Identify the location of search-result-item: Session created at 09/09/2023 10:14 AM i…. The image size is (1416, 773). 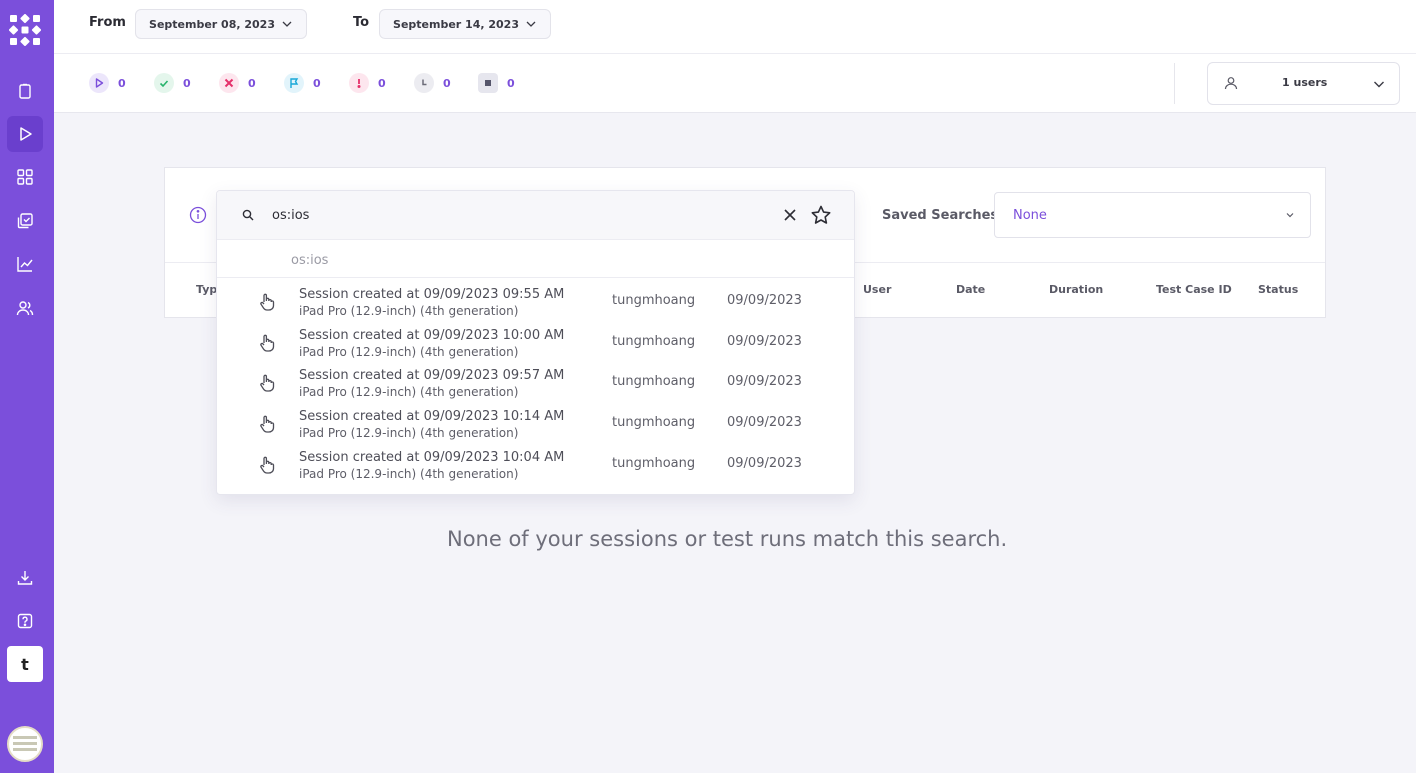
(535, 424).